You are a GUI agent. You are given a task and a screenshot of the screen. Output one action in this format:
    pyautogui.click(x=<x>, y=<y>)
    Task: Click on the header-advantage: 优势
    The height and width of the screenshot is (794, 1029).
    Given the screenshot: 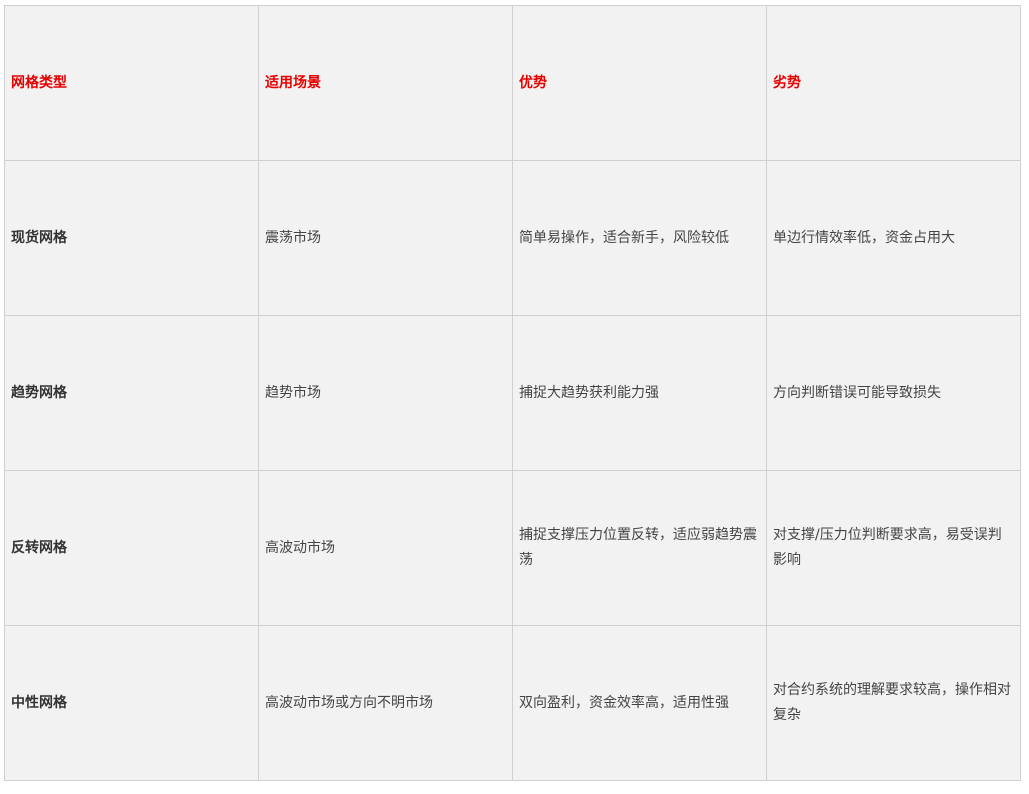 What is the action you would take?
    pyautogui.click(x=639, y=83)
    